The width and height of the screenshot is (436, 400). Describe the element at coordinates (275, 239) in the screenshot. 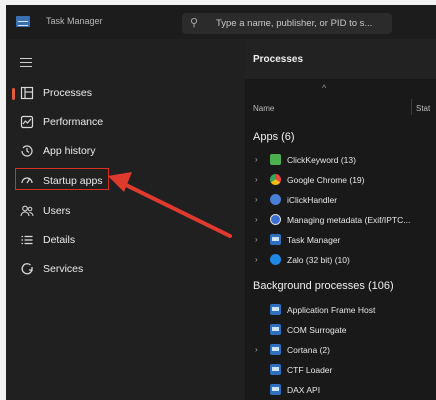

I see `task-manager-icon` at that location.